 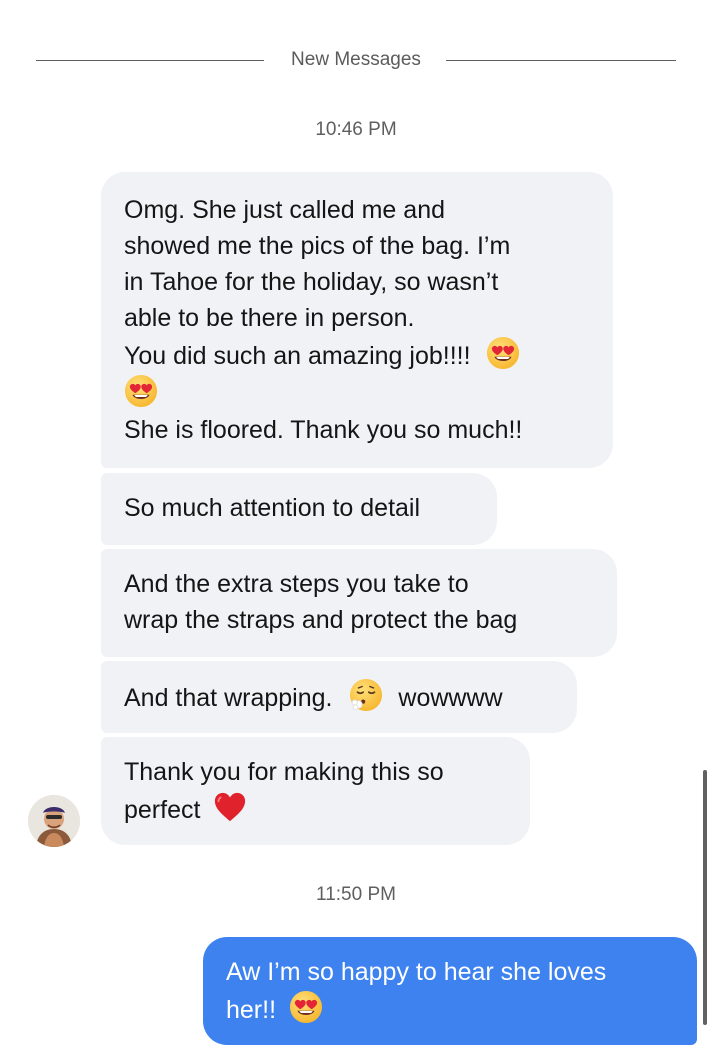 I want to click on message-line-with-emoji: perfect, so click(x=316, y=809).